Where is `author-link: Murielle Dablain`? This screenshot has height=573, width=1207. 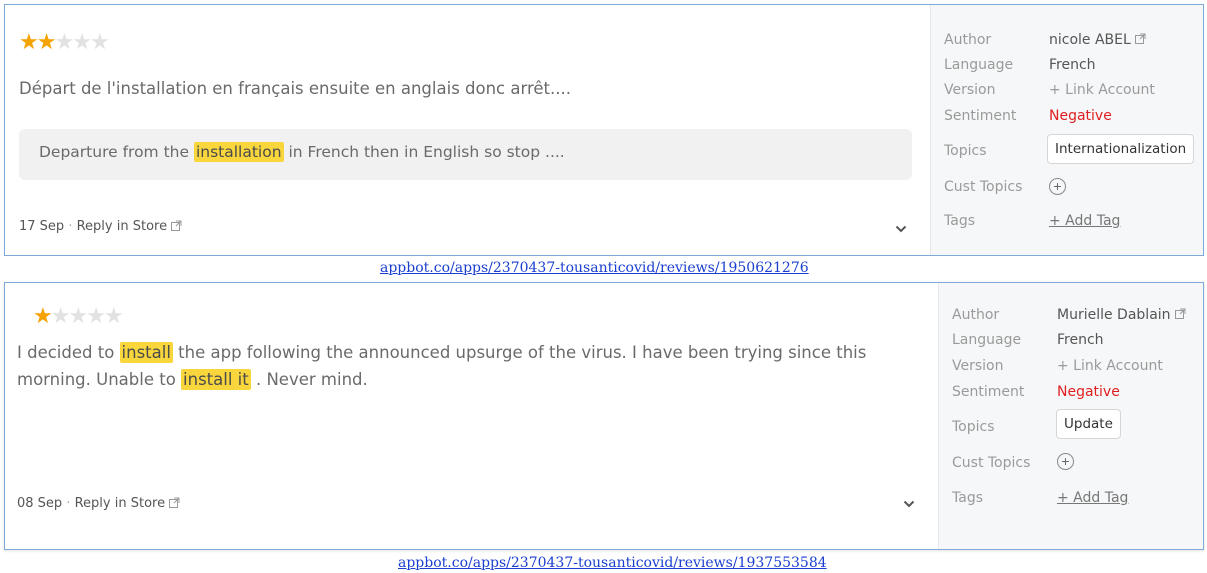
author-link: Murielle Dablain is located at coordinates (1121, 315).